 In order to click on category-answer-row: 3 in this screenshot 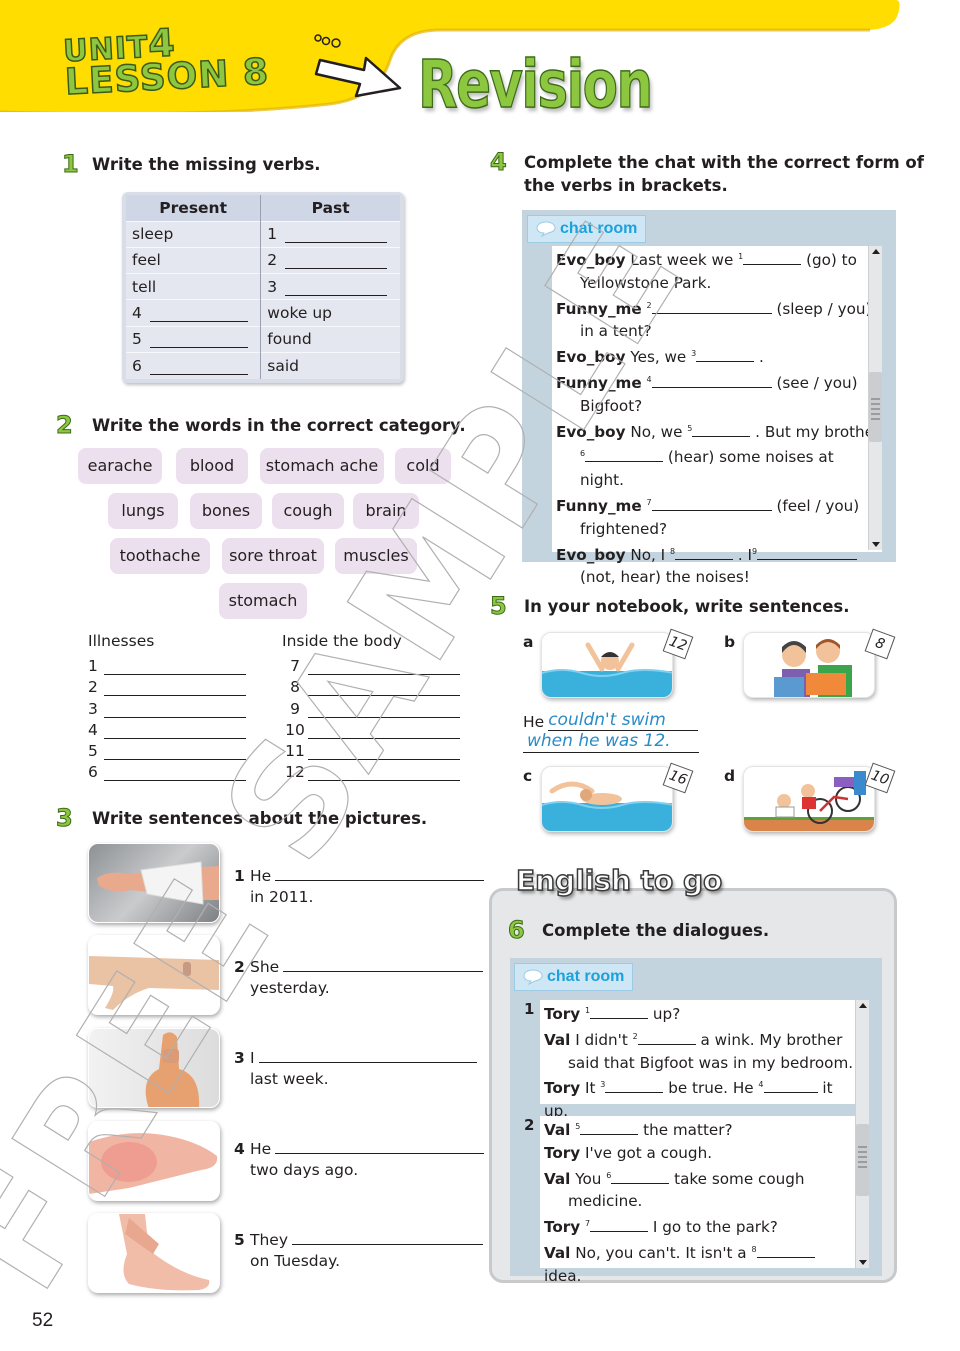, I will do `click(167, 707)`.